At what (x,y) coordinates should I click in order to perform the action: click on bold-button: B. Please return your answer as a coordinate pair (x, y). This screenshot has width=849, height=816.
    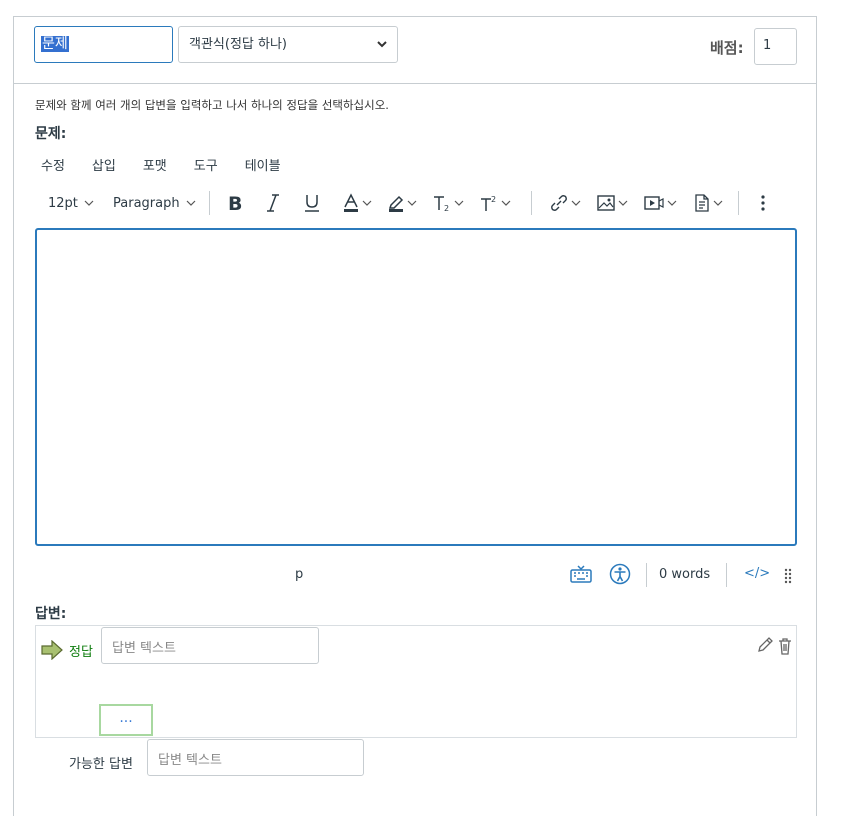
    Looking at the image, I should click on (236, 203).